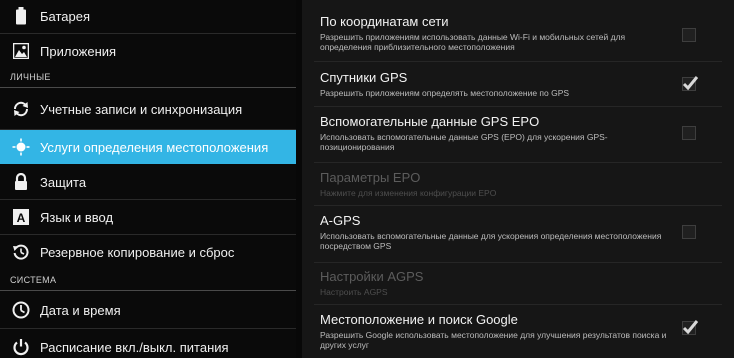 The height and width of the screenshot is (358, 734). I want to click on backup-icon, so click(21, 252).